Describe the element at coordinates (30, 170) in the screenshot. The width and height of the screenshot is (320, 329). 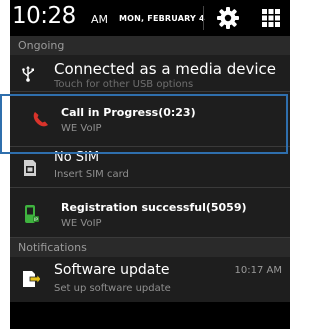
I see `sim-card-icon` at that location.